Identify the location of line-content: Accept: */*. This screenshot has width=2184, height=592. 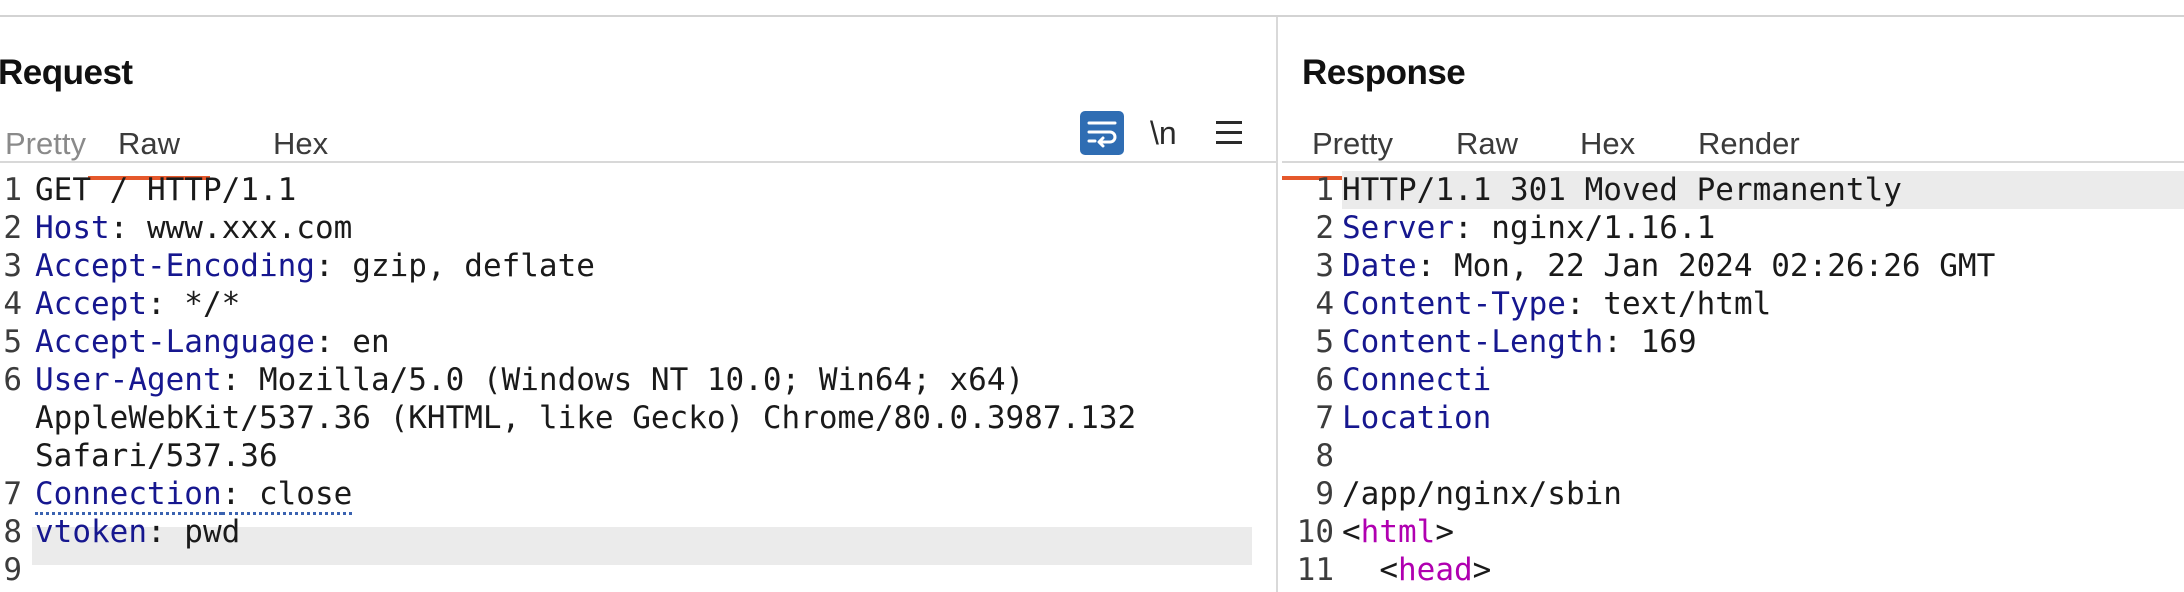
(137, 304).